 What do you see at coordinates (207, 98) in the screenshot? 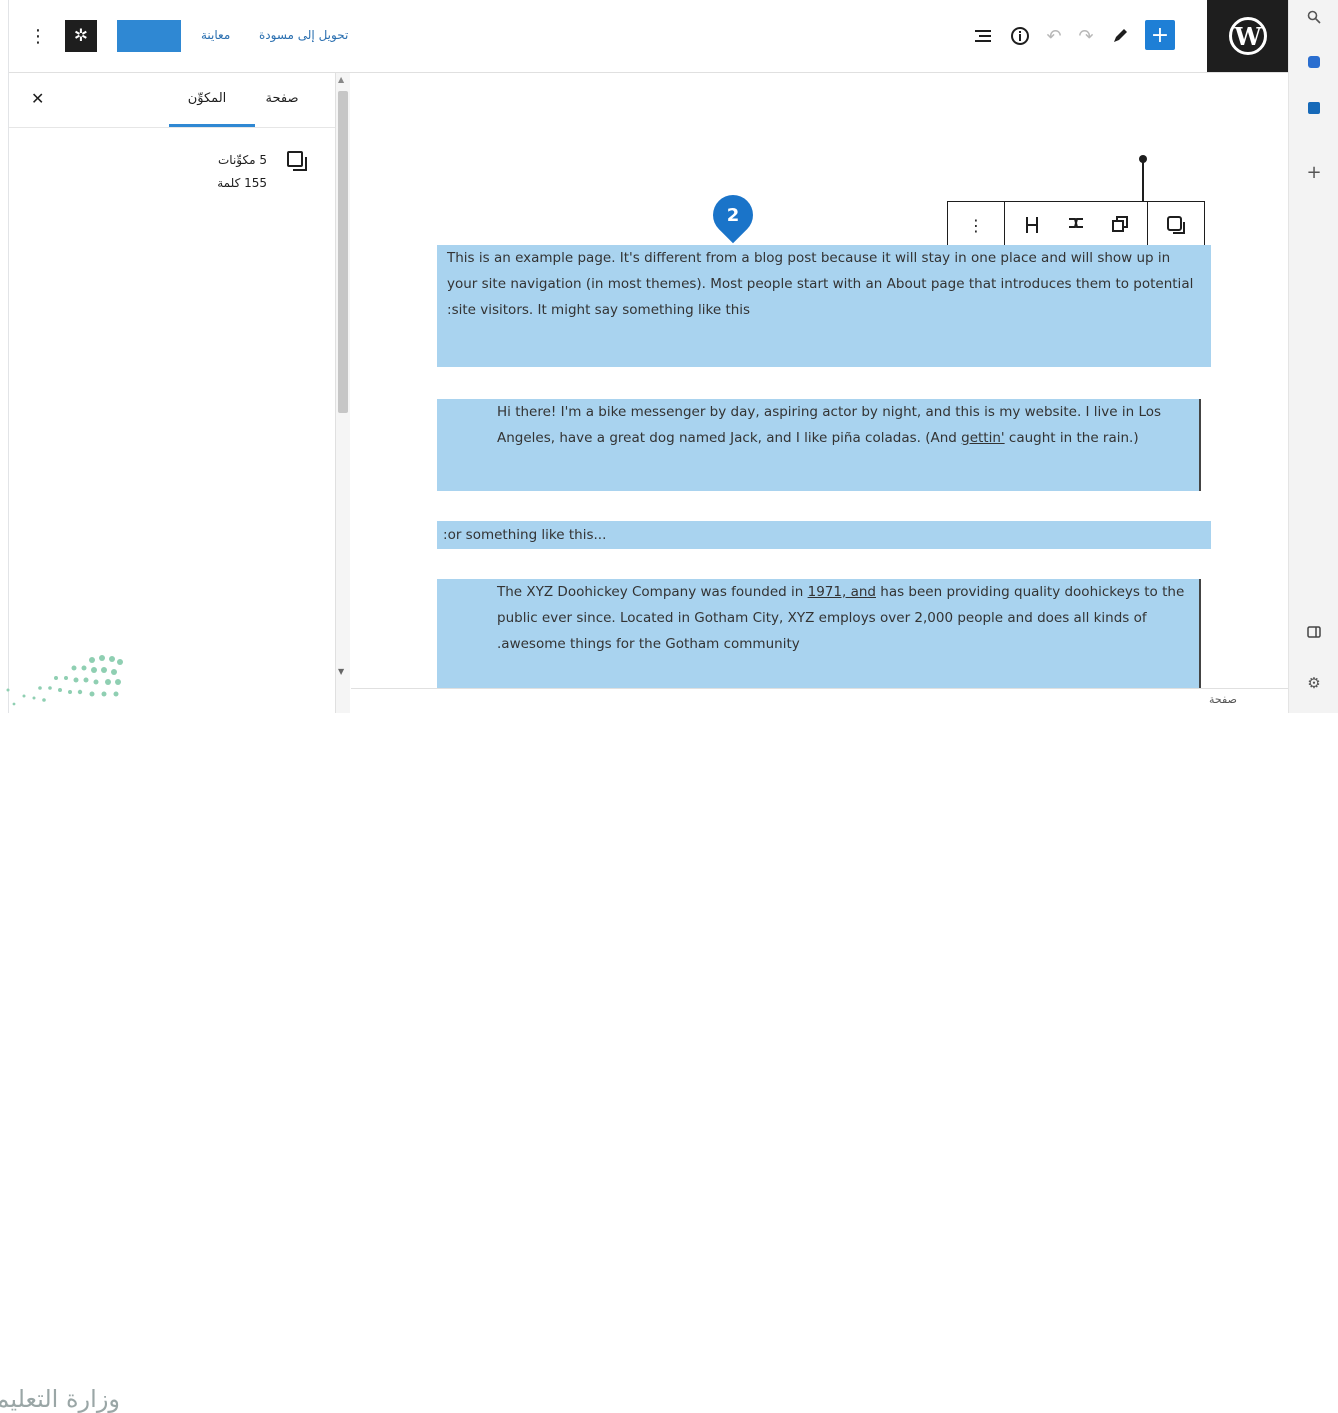
I see `tab-block: المكوِّن` at bounding box center [207, 98].